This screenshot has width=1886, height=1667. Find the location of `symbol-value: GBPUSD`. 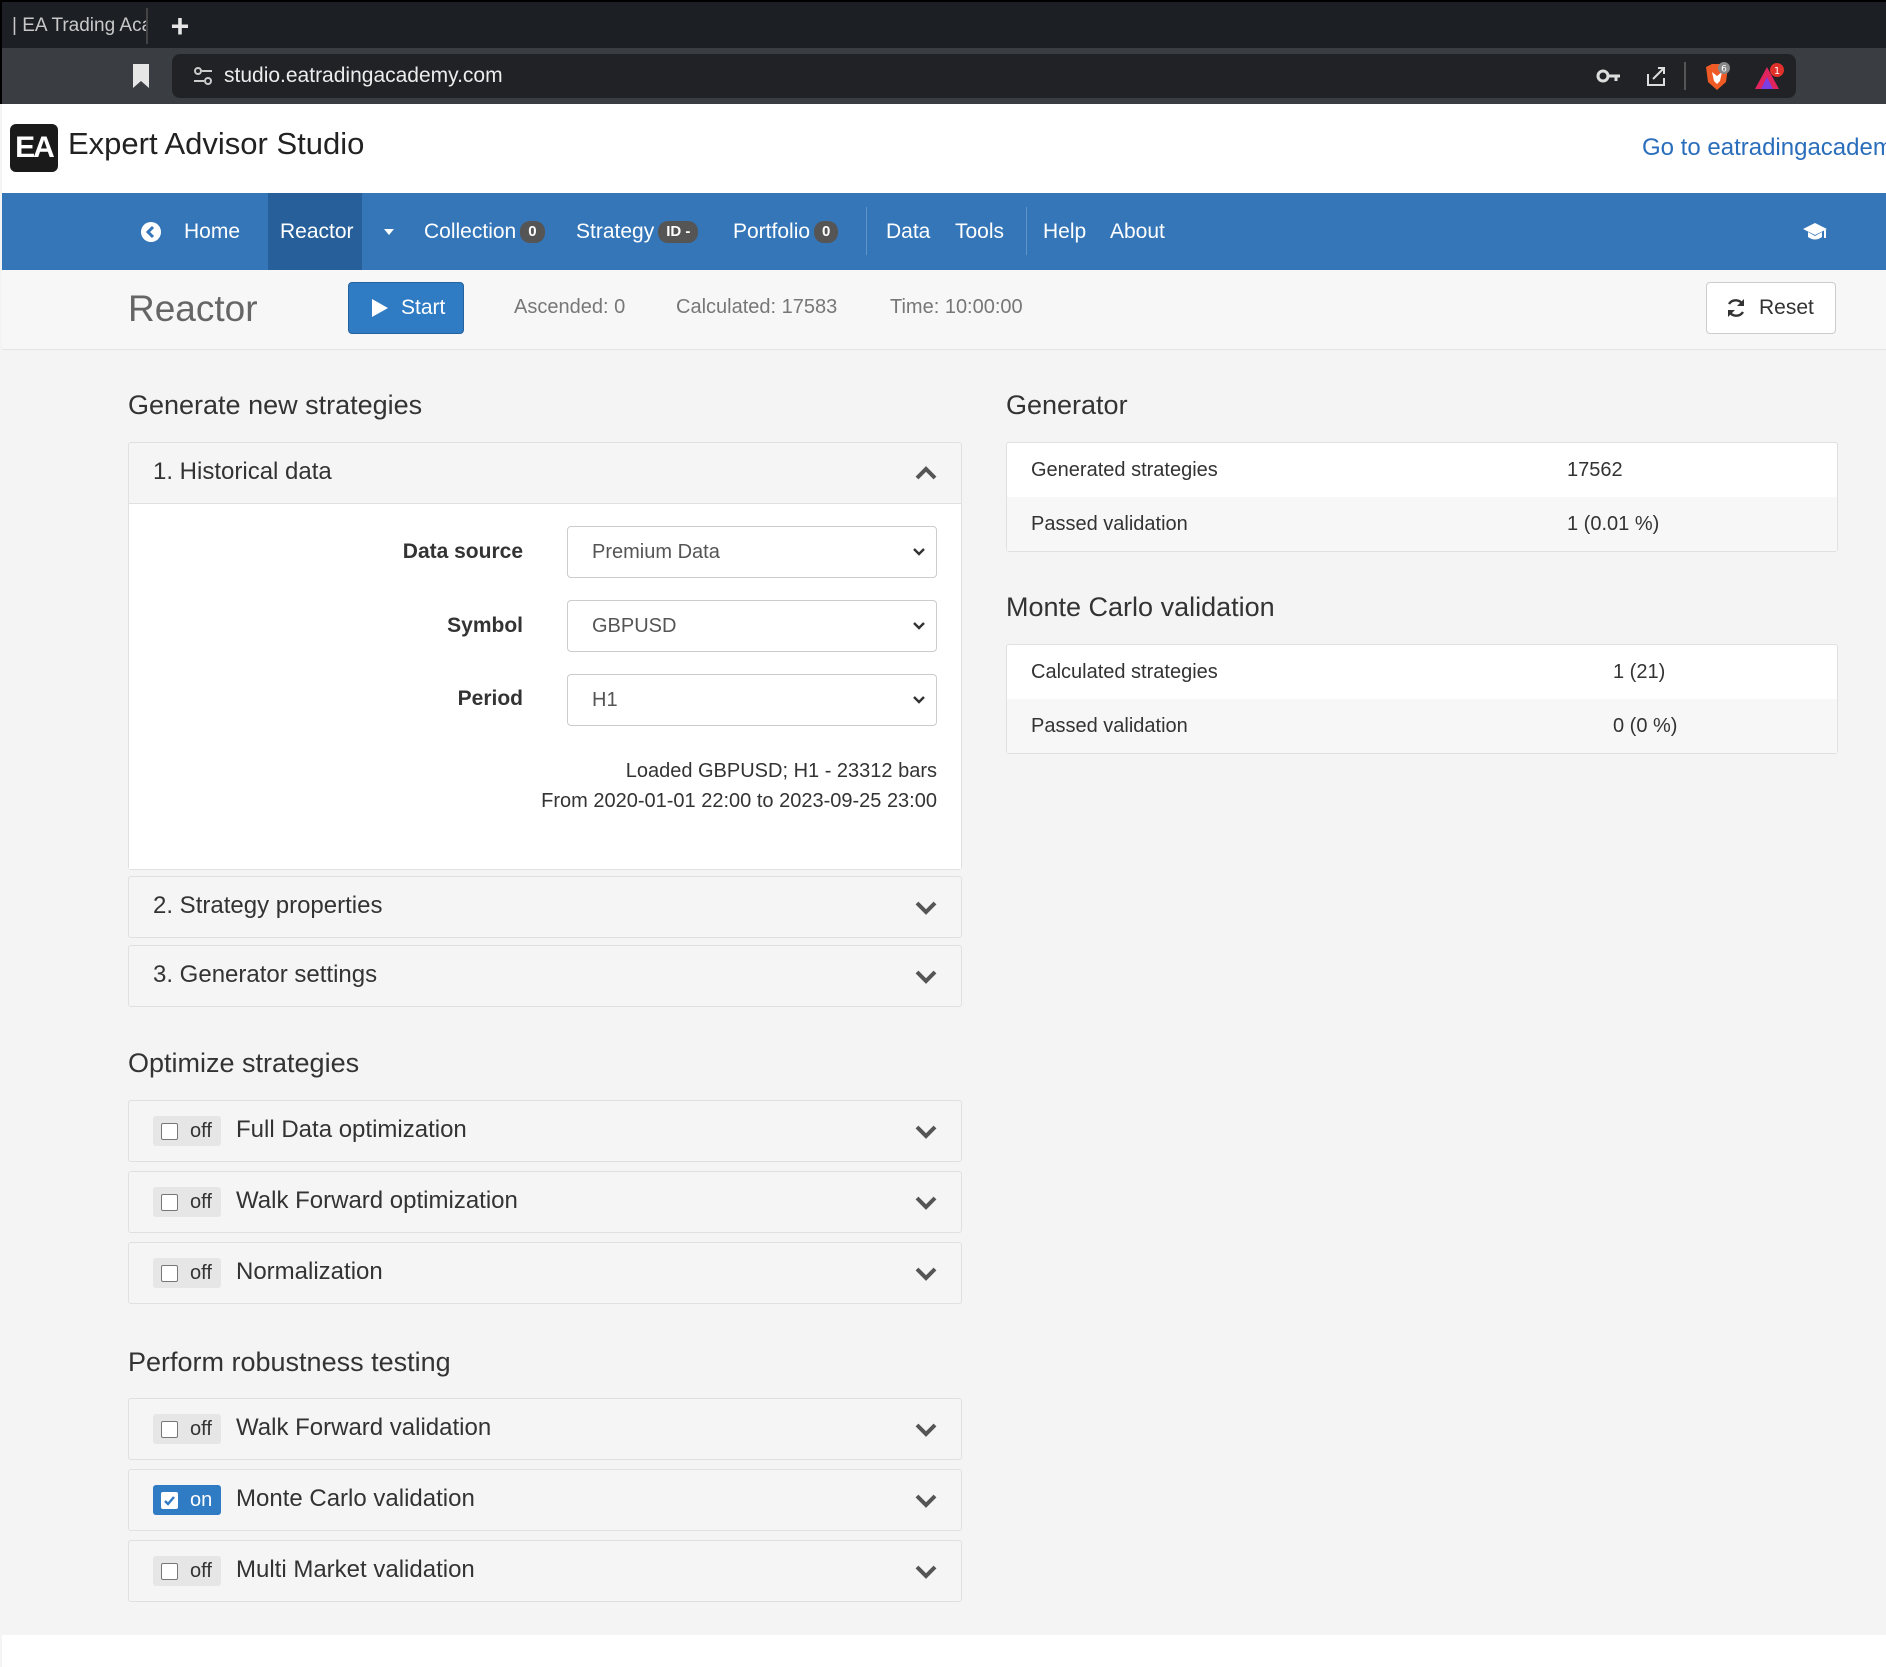

symbol-value: GBPUSD is located at coordinates (634, 626).